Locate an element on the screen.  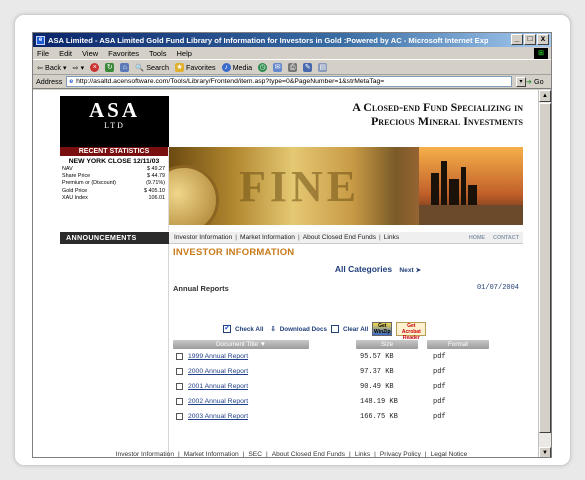
favorites-label: Favorites is located at coordinates (201, 67).